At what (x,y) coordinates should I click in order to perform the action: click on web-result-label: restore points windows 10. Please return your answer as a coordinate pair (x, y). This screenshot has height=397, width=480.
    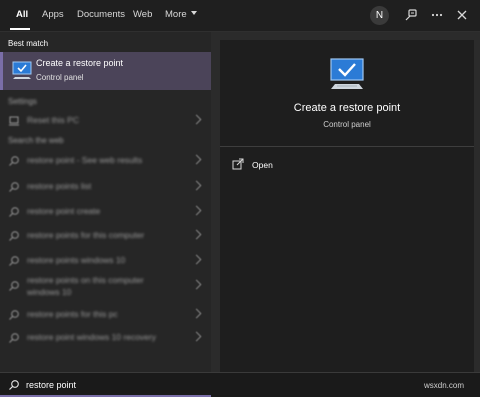
    Looking at the image, I should click on (76, 260).